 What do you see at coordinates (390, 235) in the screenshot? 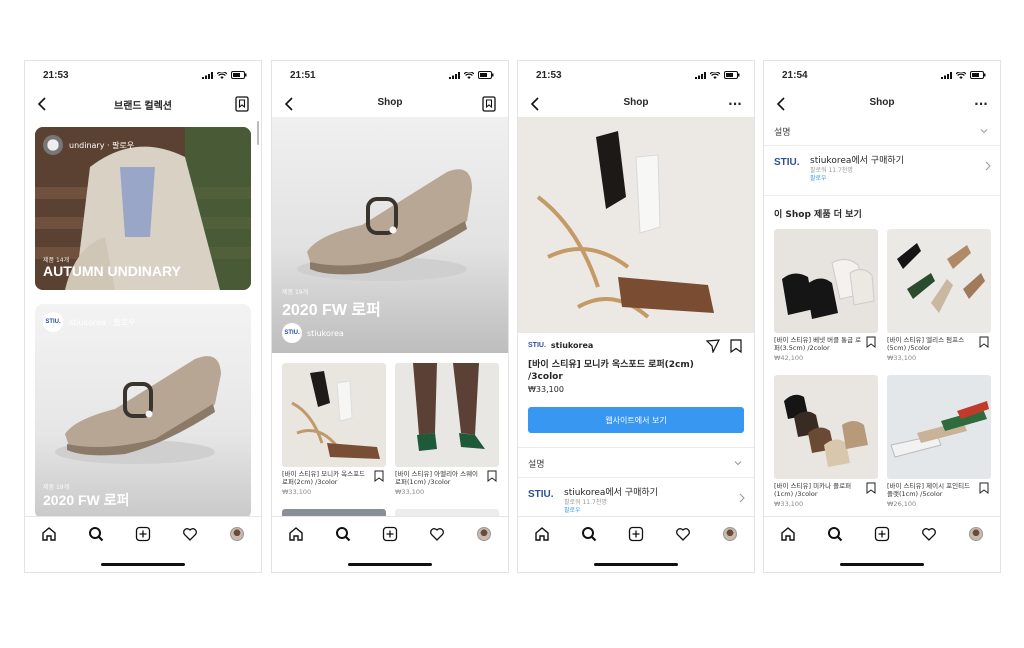
I see `collection-hero: 제품 19개 2020 FW 로퍼 STIU. stiukorea` at bounding box center [390, 235].